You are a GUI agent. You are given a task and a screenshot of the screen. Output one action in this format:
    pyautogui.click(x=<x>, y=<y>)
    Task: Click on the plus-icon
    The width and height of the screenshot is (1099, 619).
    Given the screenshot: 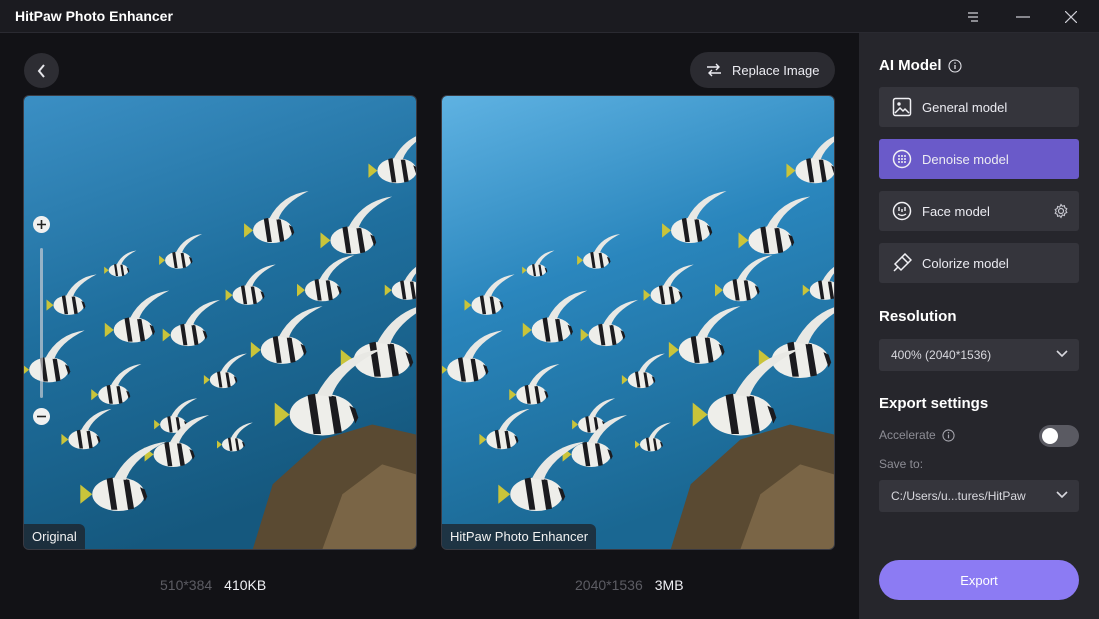 What is the action you would take?
    pyautogui.click(x=41, y=224)
    